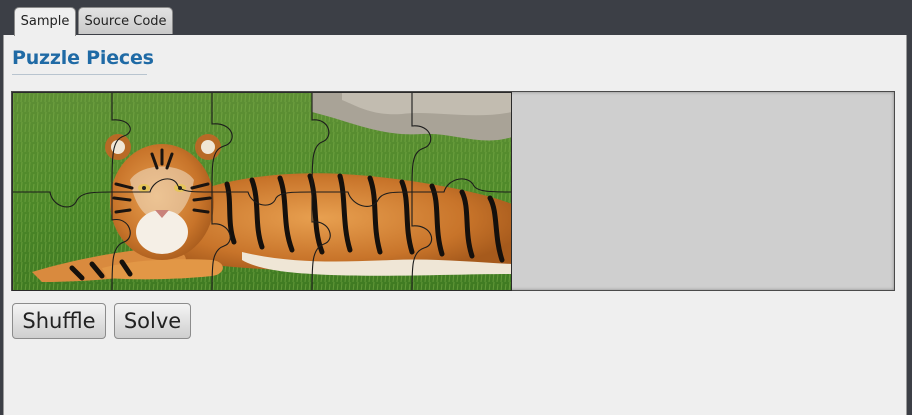 The width and height of the screenshot is (912, 415). Describe the element at coordinates (45, 21) in the screenshot. I see `tab-sample: Sample` at that location.